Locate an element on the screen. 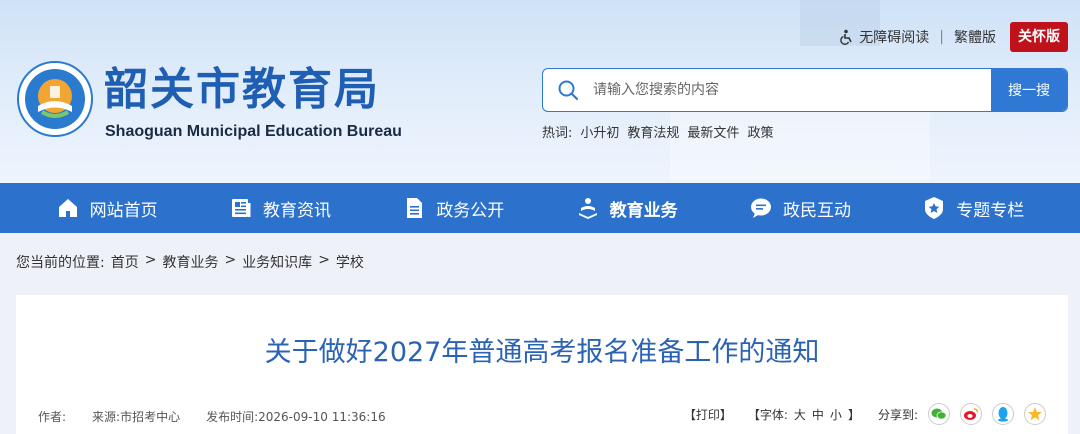  breadcrumb-label: 您当前的位置: is located at coordinates (60, 263).